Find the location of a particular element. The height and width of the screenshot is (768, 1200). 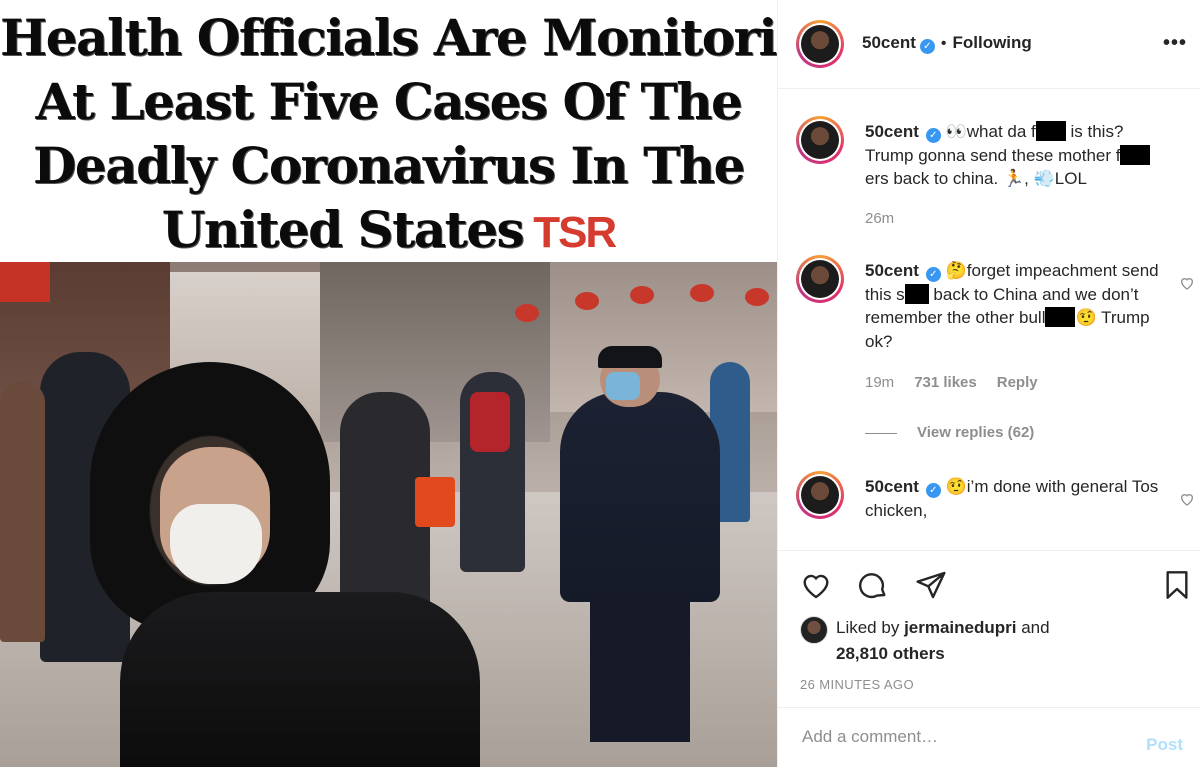

bookmark-icon is located at coordinates (1177, 585).